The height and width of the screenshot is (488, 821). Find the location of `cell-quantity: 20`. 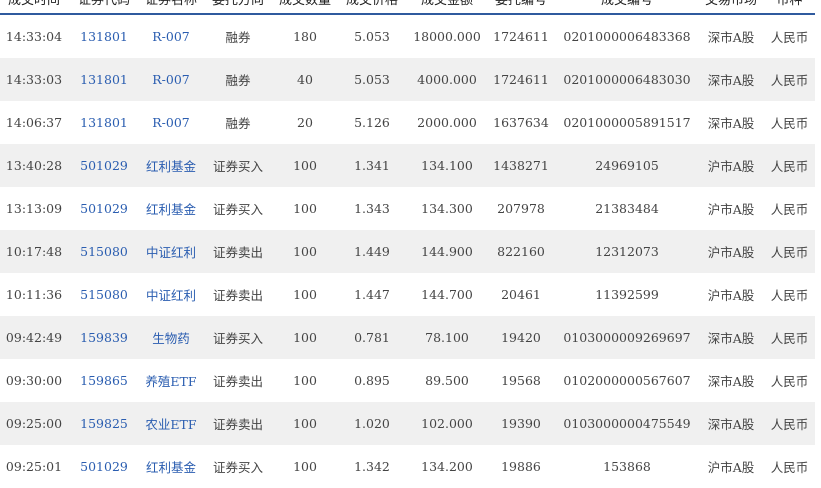

cell-quantity: 20 is located at coordinates (305, 122).